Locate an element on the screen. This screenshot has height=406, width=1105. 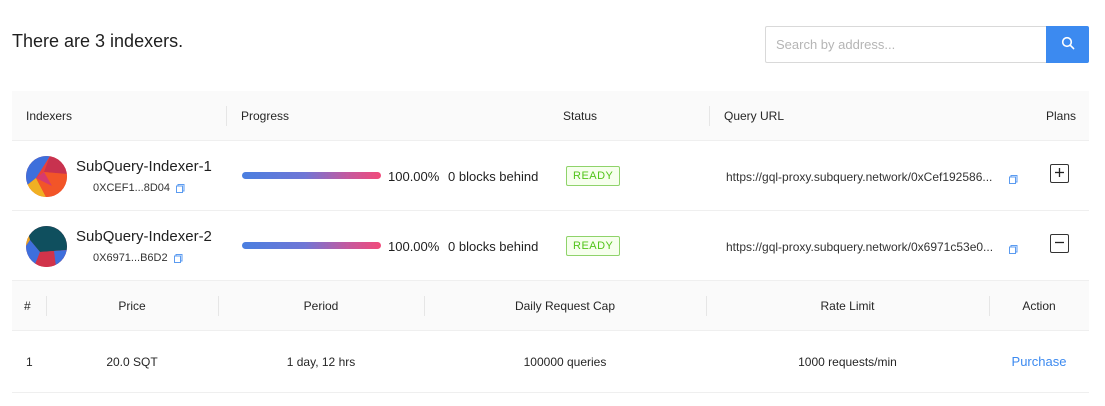
indexers-table-header: Indexers Progress Status Query URL Plans is located at coordinates (550, 116).